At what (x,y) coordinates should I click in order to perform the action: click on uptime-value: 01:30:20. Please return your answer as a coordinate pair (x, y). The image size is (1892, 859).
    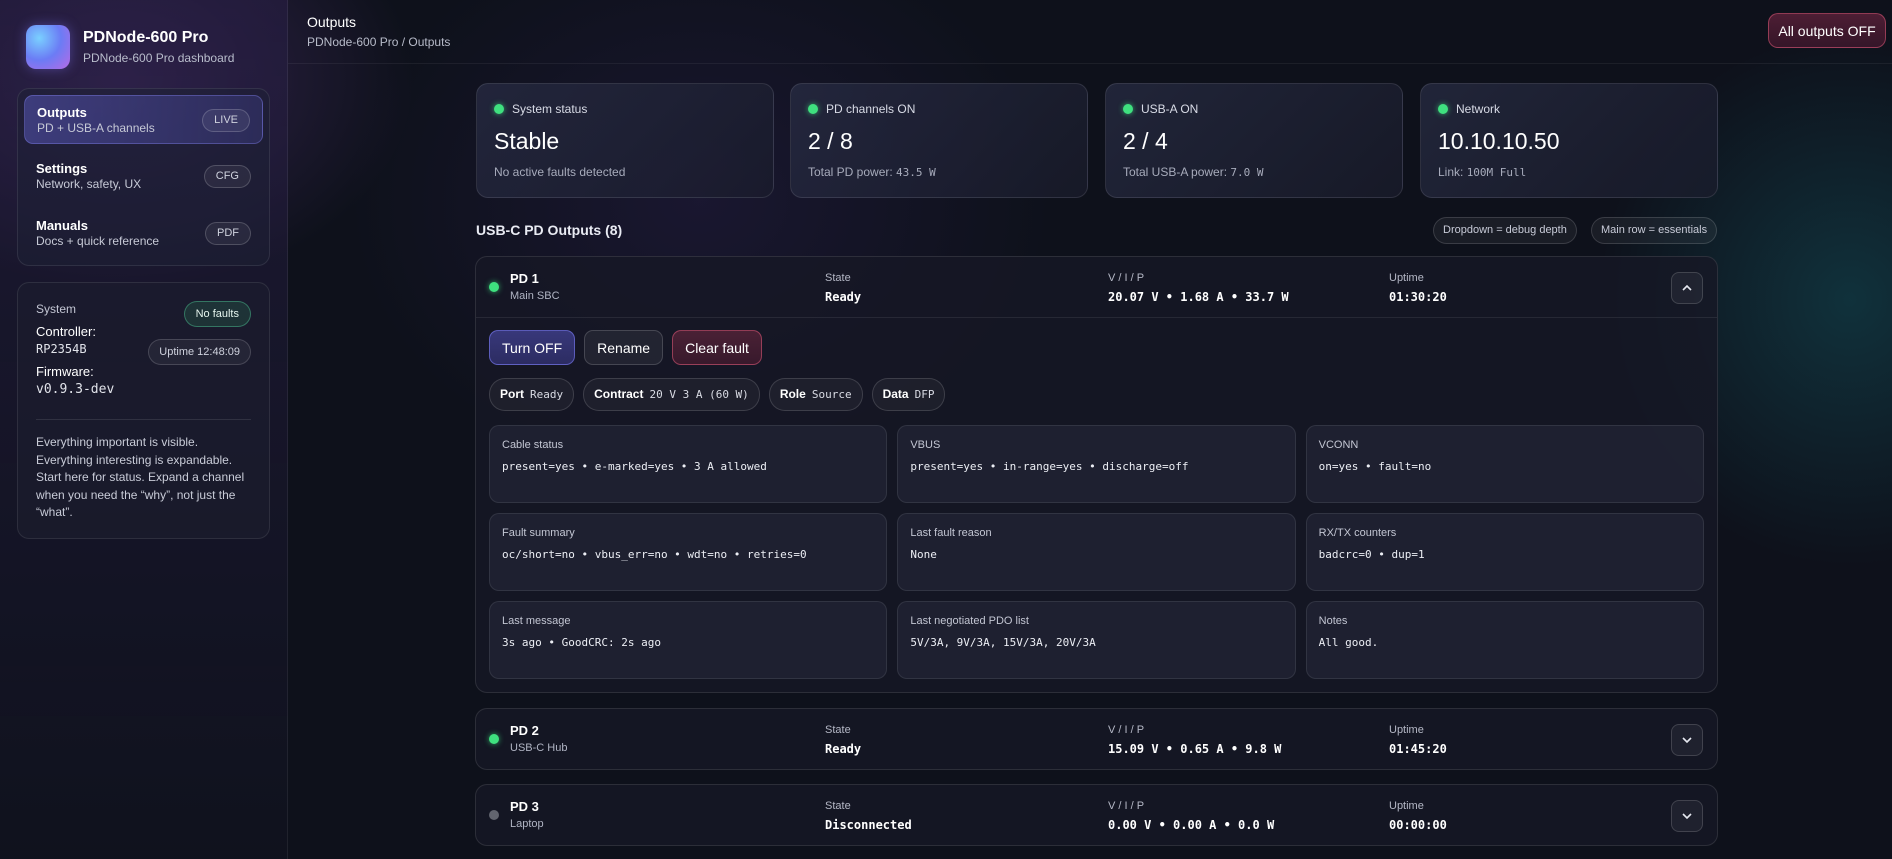
    Looking at the image, I should click on (1418, 297).